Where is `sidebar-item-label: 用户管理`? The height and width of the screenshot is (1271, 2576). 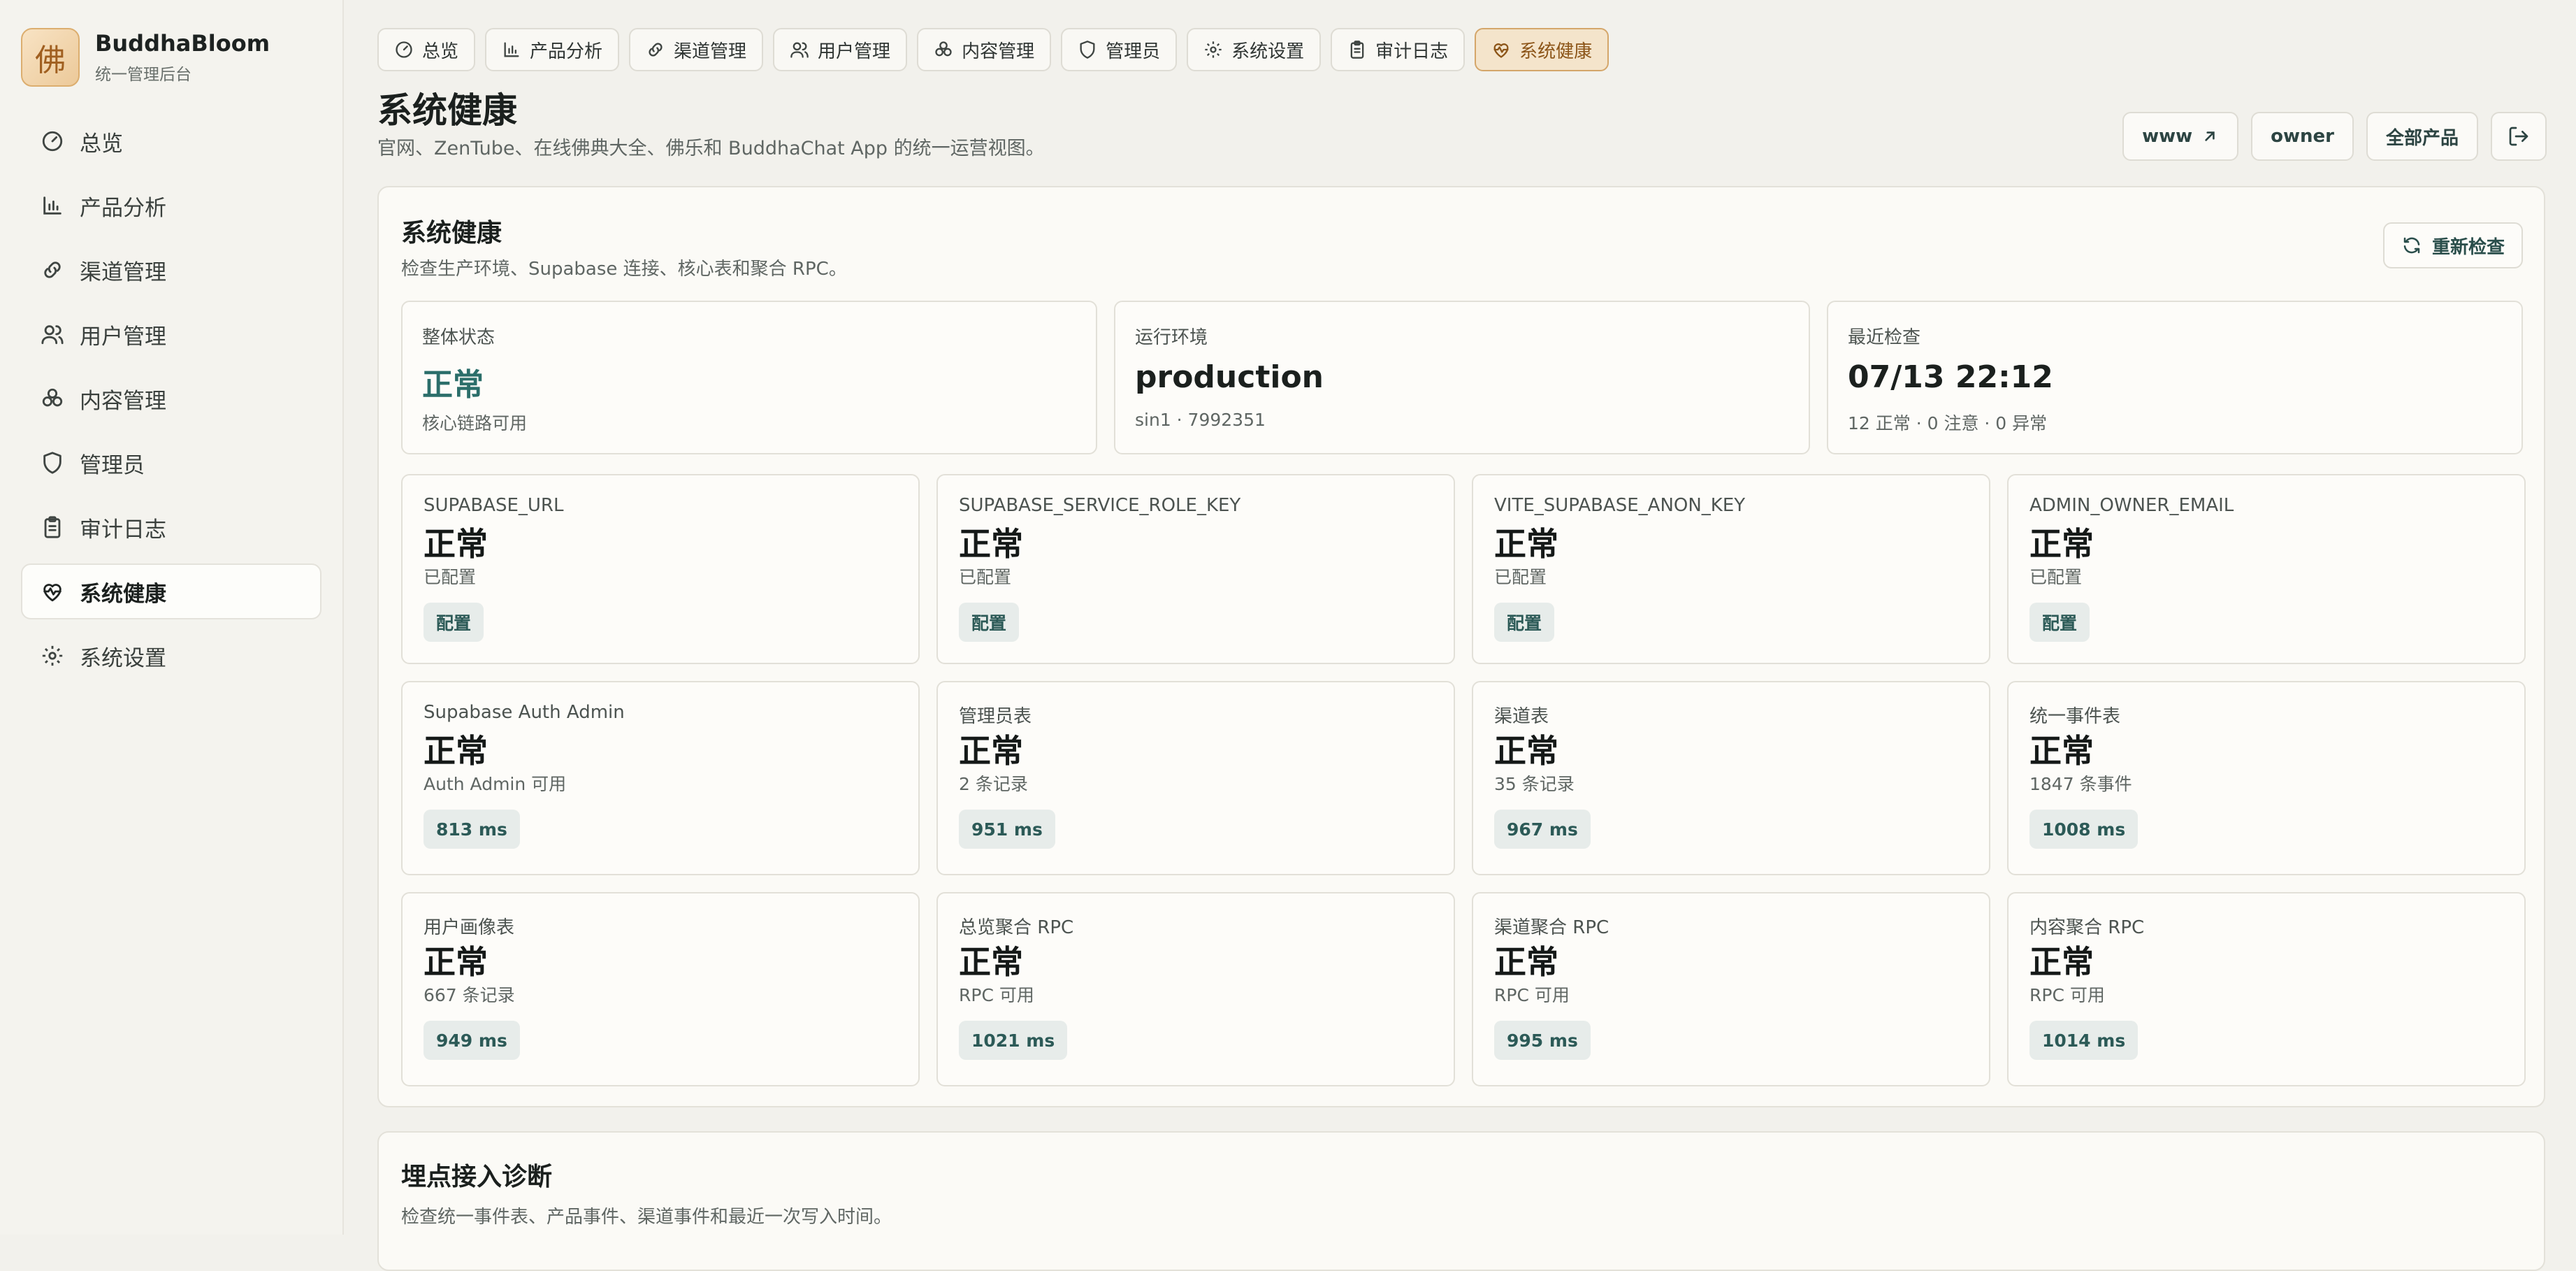 sidebar-item-label: 用户管理 is located at coordinates (123, 337).